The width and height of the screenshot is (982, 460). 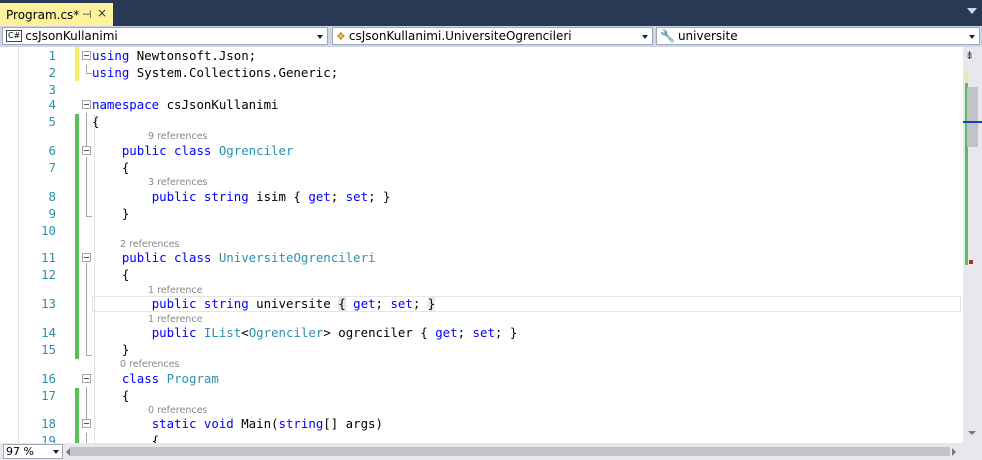 I want to click on scrollbar-change-marker, so click(x=966, y=76).